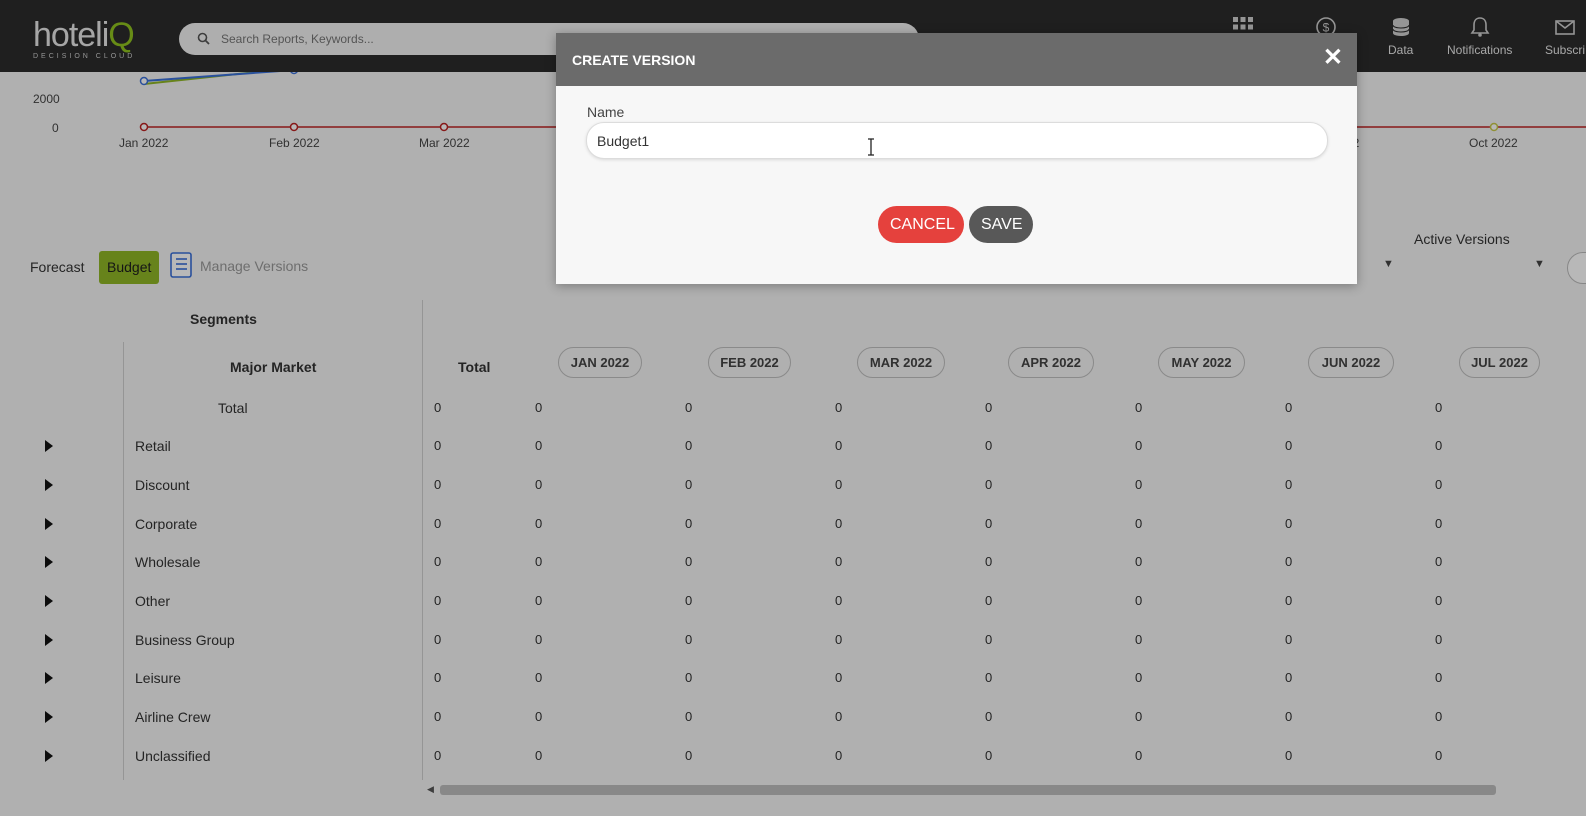 Image resolution: width=1586 pixels, height=816 pixels. I want to click on cancel-button: CANCEL, so click(921, 224).